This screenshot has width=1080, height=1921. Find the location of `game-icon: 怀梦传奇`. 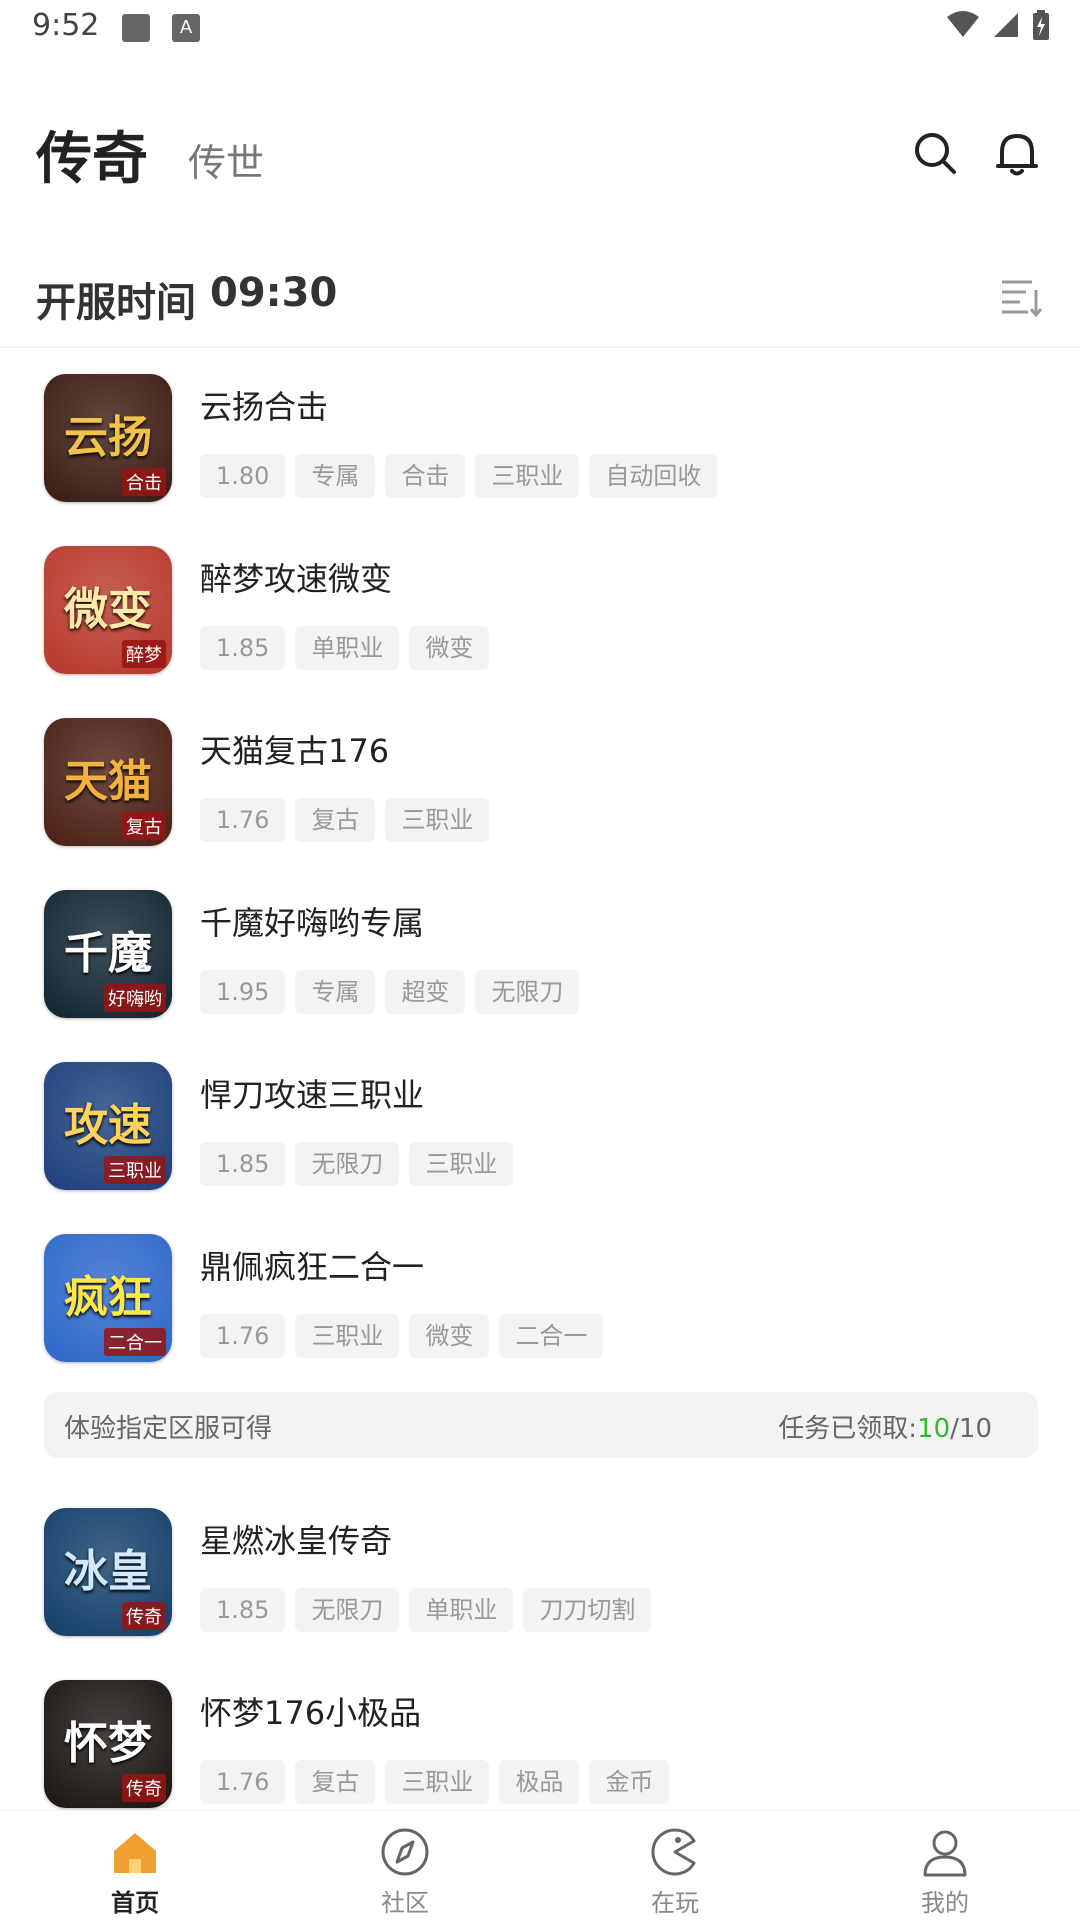

game-icon: 怀梦传奇 is located at coordinates (108, 1744).